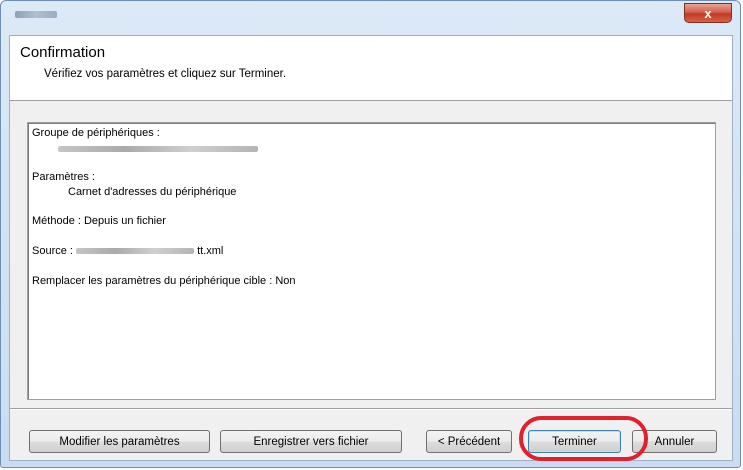 This screenshot has width=743, height=470. I want to click on source-path-redacted, so click(135, 251).